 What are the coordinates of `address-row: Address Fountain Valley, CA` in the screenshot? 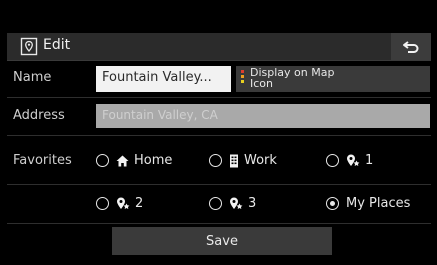 It's located at (219, 117).